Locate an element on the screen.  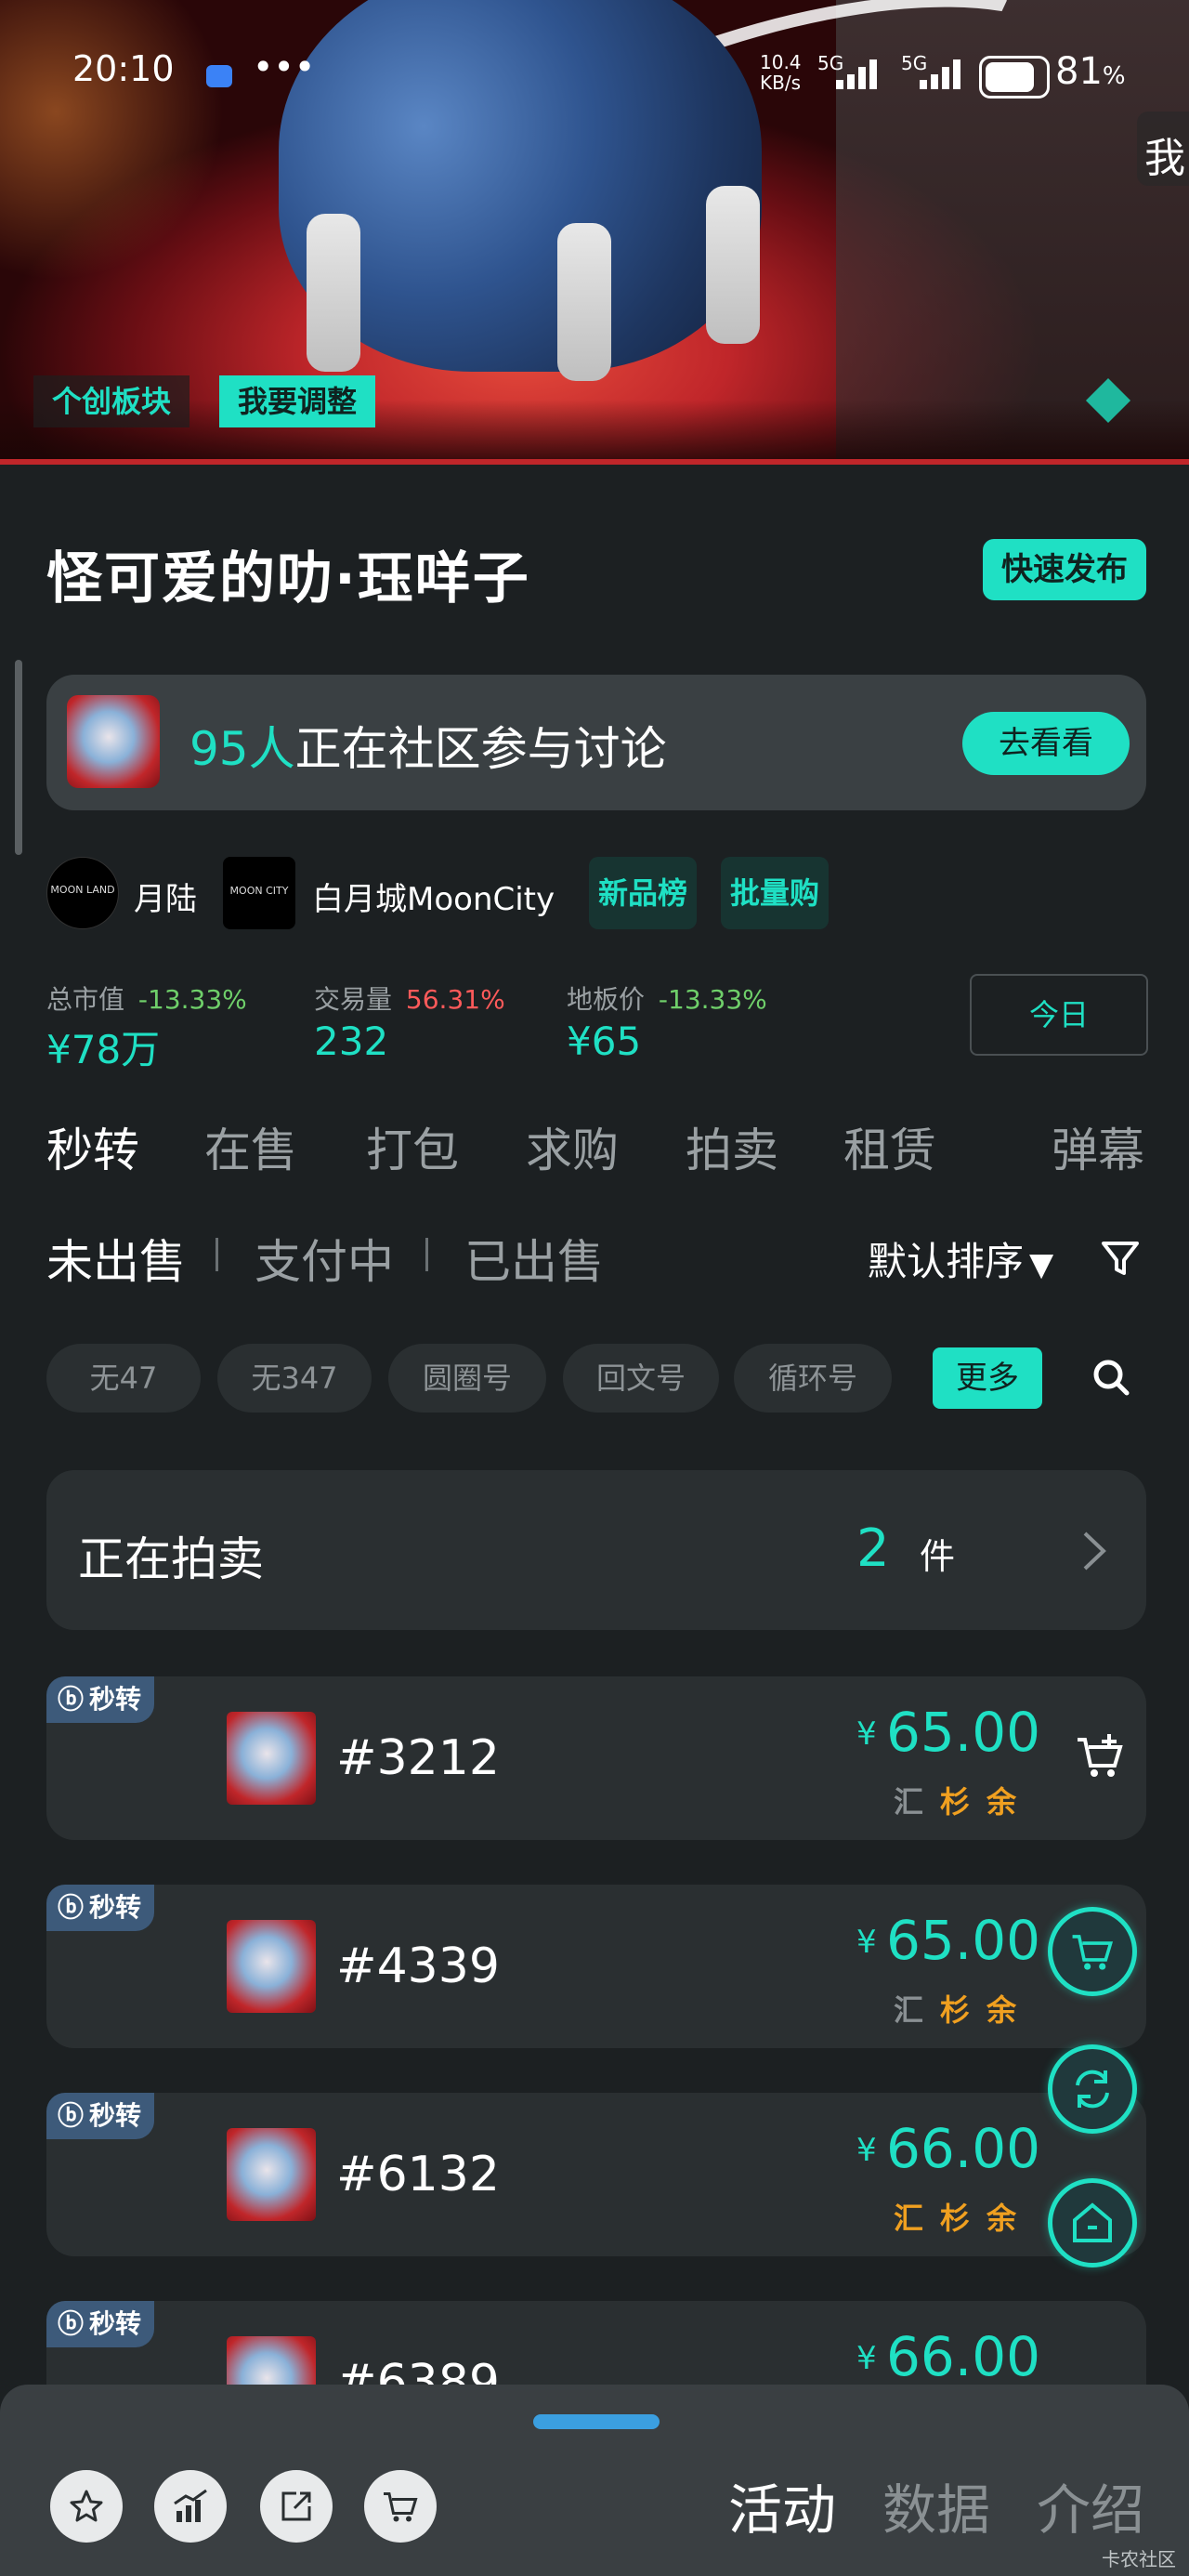
item-id: #3212 is located at coordinates (418, 1758).